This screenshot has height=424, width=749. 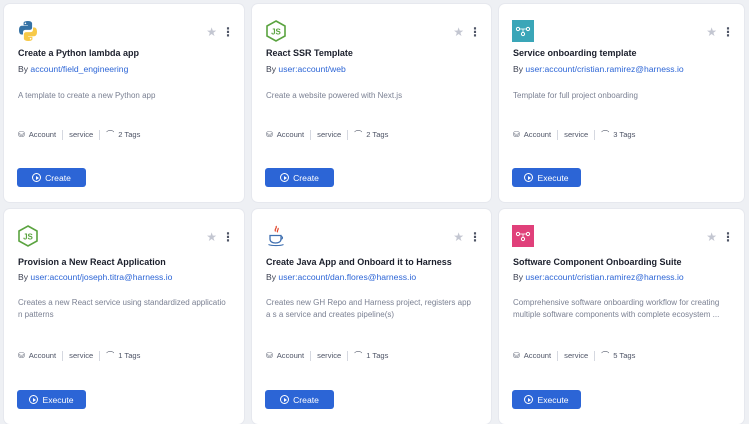 What do you see at coordinates (334, 95) in the screenshot?
I see `card-description: Create a website powered with Next.js` at bounding box center [334, 95].